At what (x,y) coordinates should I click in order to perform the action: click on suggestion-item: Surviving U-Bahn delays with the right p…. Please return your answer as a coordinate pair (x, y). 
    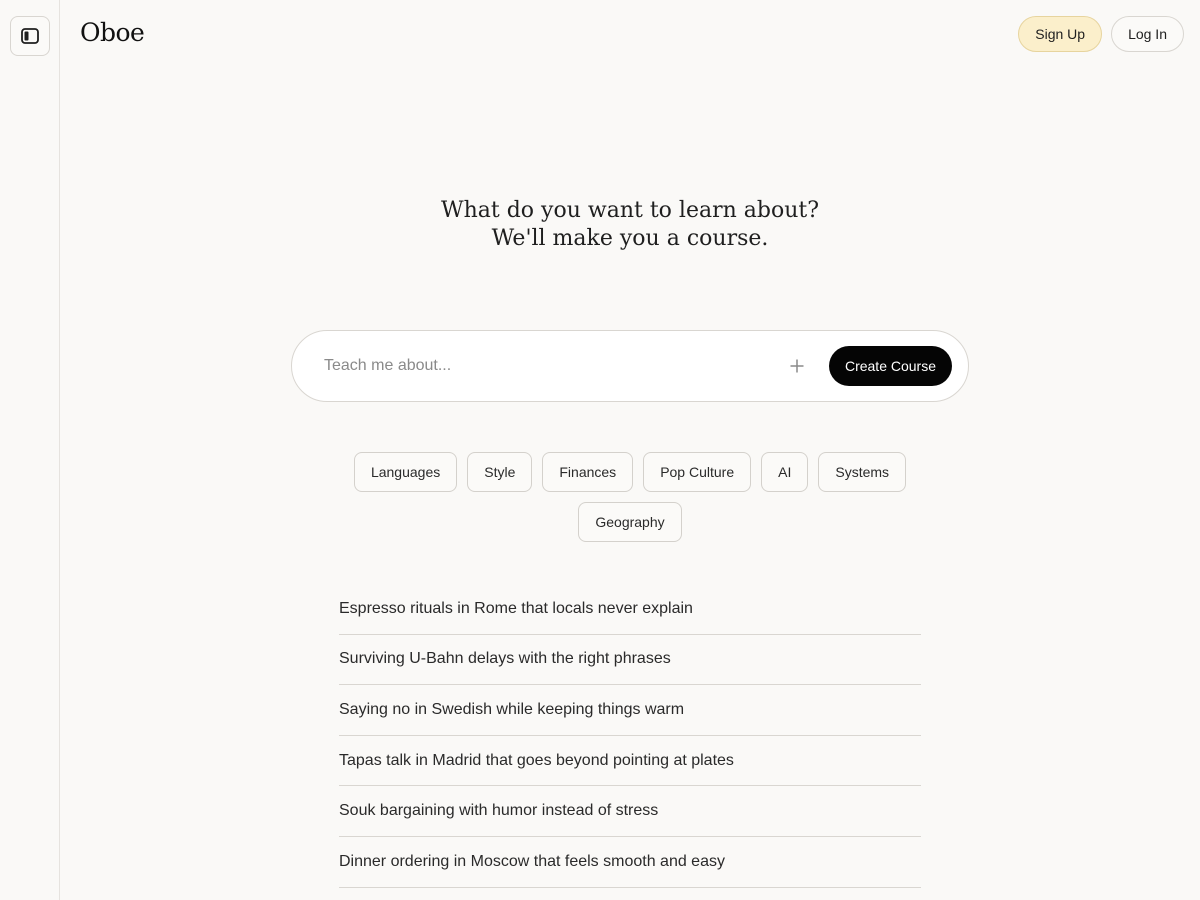
    Looking at the image, I should click on (630, 660).